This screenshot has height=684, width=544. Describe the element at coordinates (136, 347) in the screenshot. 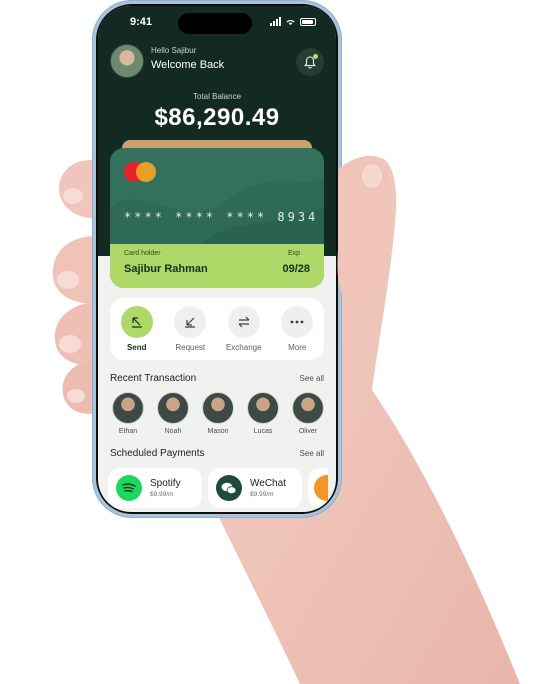

I see `send-label: Send` at that location.